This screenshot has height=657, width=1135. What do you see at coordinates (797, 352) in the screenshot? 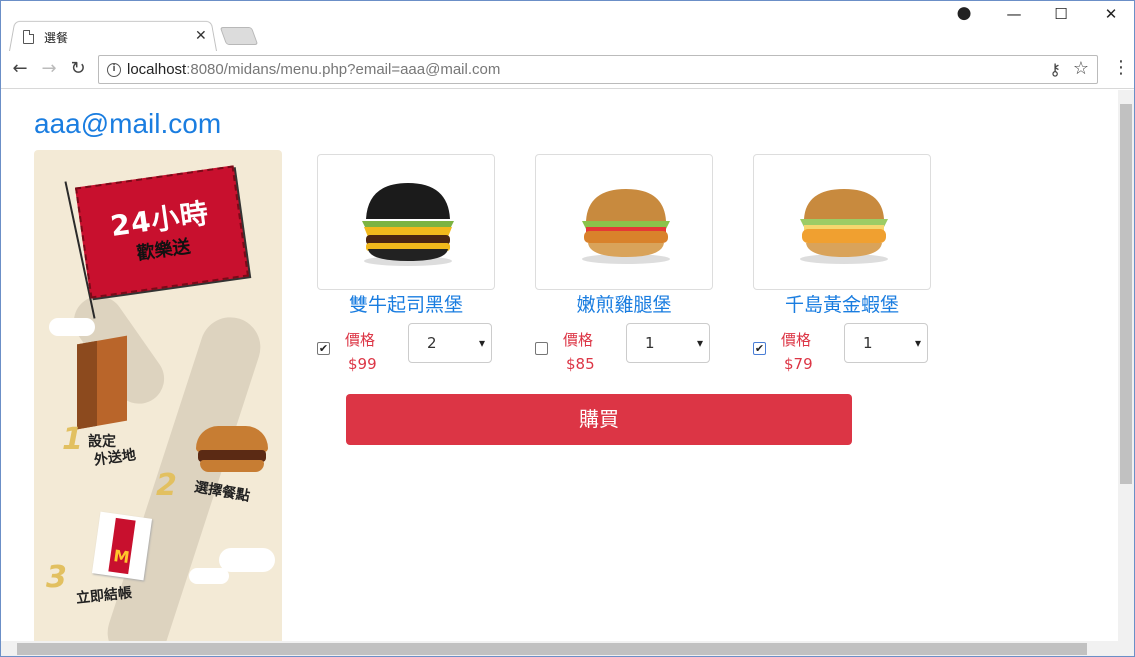
I see `price-block: 價格 $79` at bounding box center [797, 352].